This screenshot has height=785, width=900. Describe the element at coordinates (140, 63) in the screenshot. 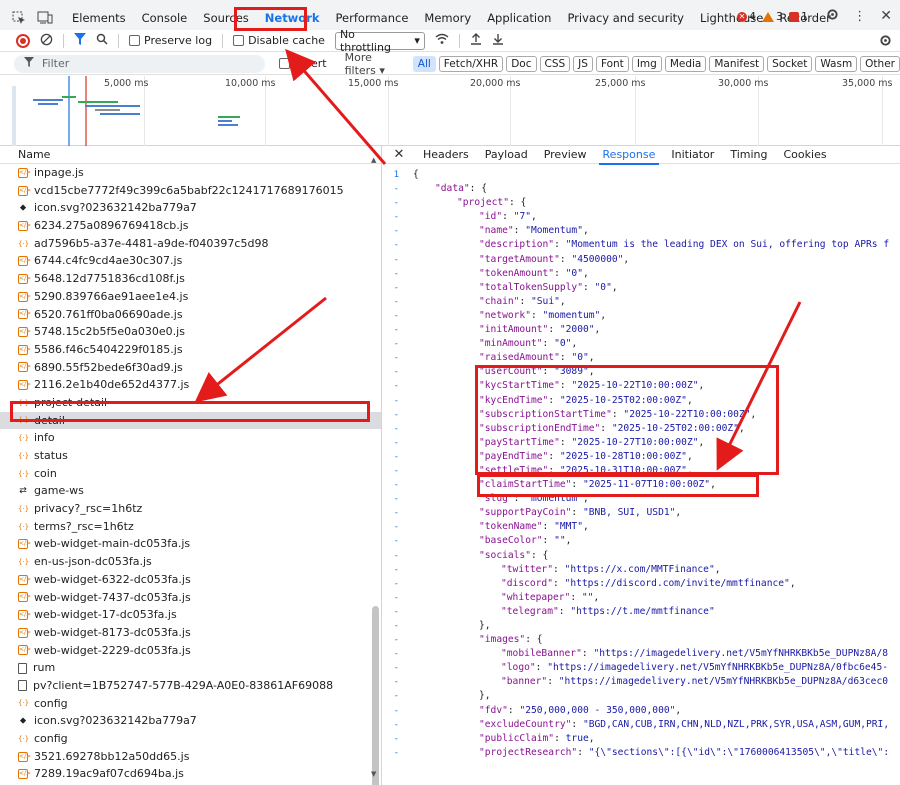

I see `filter-input: Filter` at that location.